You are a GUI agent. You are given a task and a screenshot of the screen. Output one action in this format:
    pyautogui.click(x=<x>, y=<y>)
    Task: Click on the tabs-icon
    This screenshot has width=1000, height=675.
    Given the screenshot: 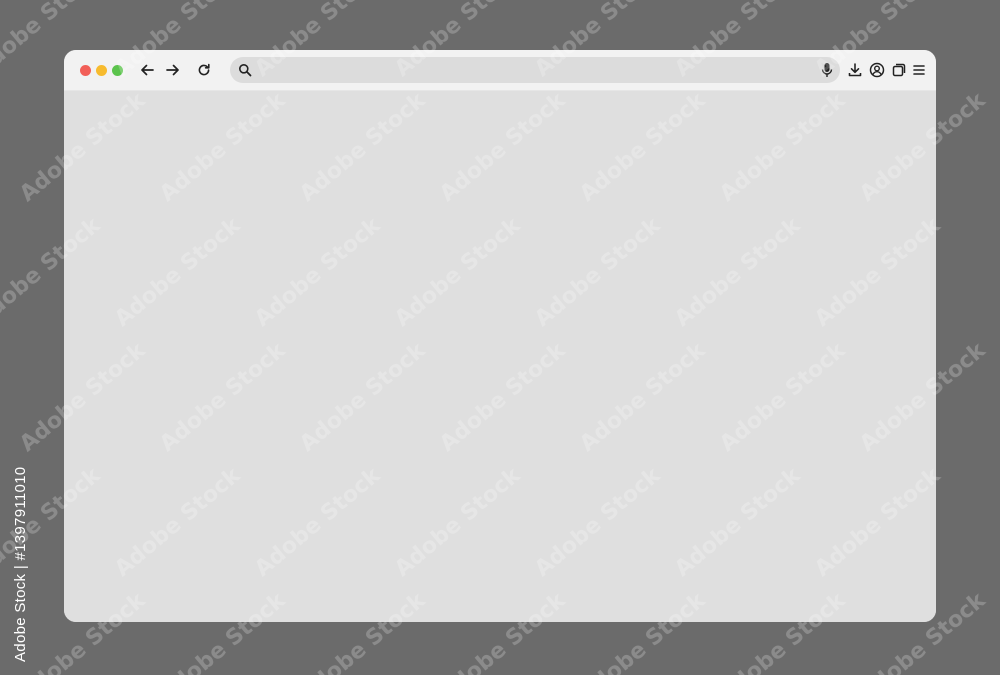 What is the action you would take?
    pyautogui.click(x=899, y=70)
    